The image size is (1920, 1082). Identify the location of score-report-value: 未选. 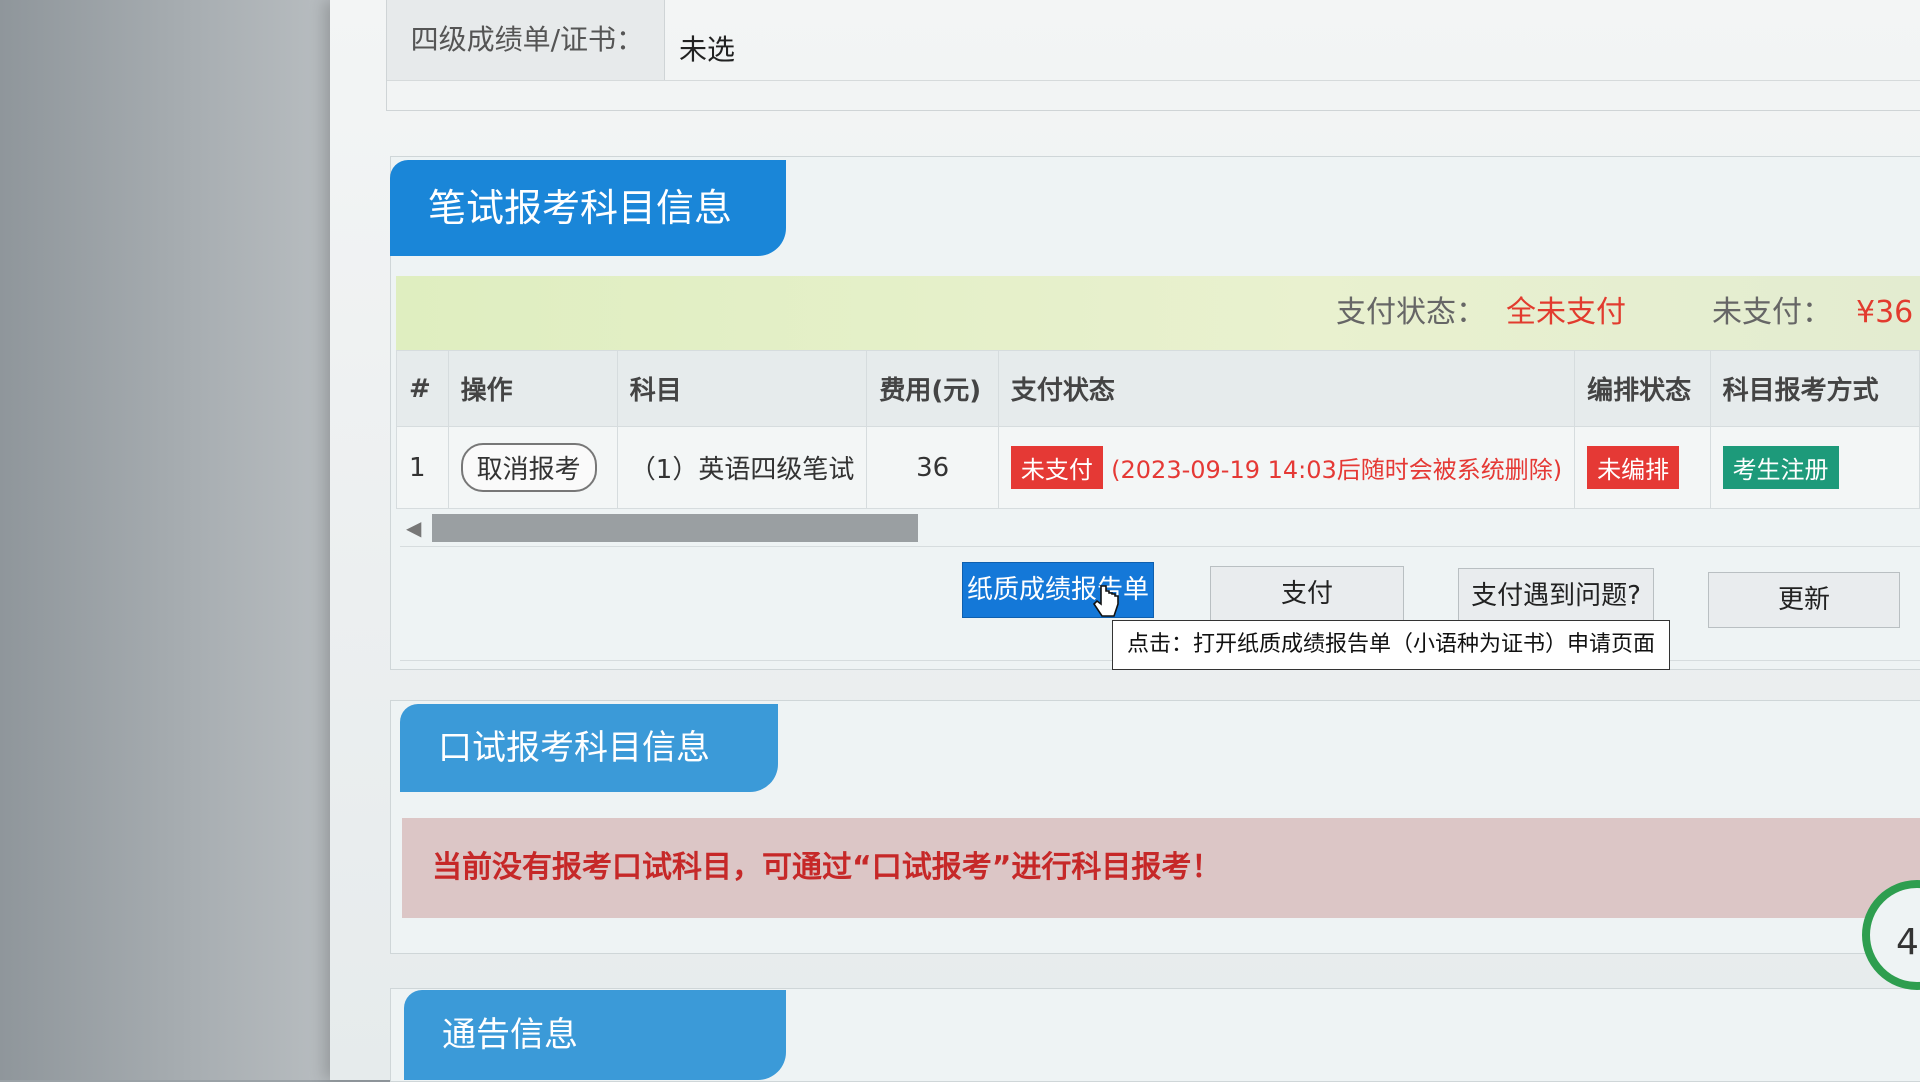
(707, 49).